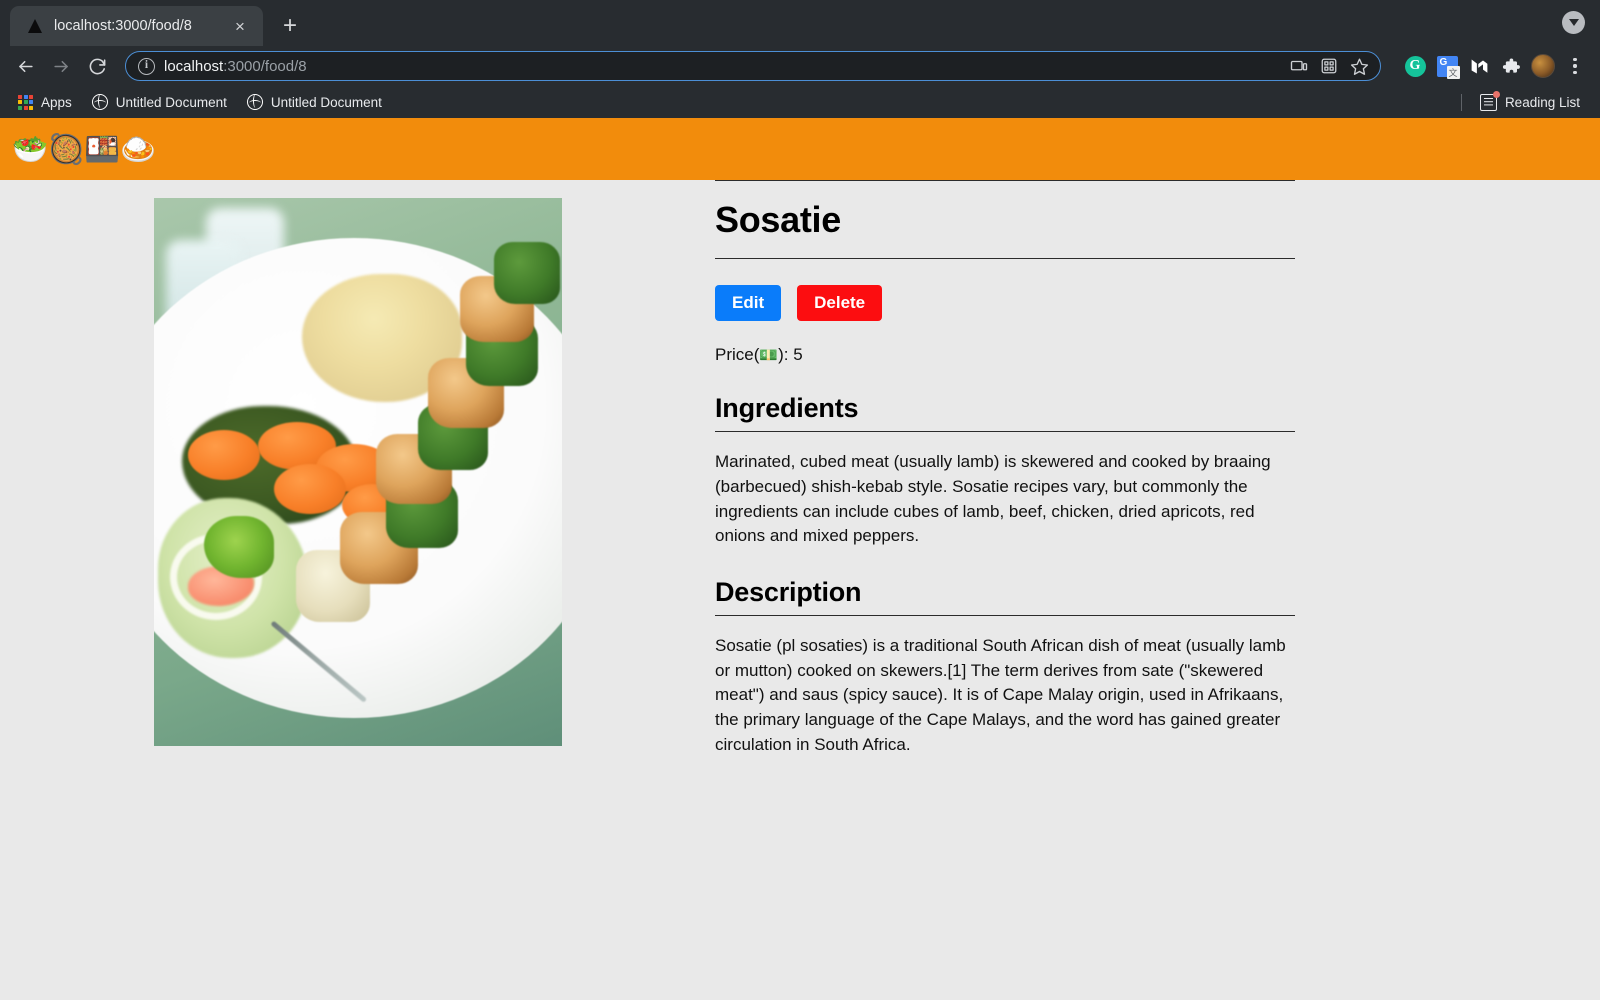 Image resolution: width=1600 pixels, height=1000 pixels. Describe the element at coordinates (1543, 66) in the screenshot. I see `avatar` at that location.